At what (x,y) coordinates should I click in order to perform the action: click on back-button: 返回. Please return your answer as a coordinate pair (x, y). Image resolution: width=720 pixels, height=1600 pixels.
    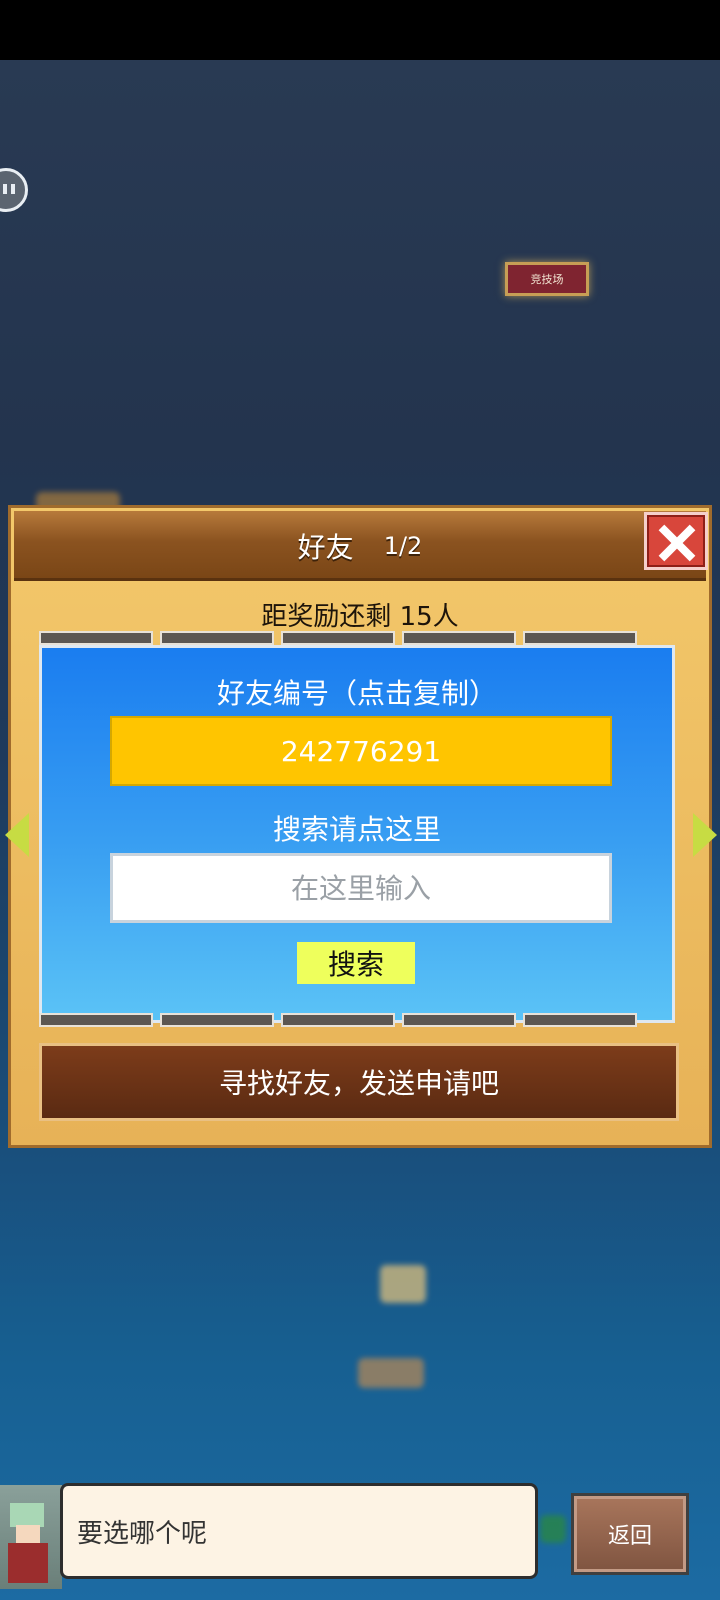
    Looking at the image, I should click on (630, 1534).